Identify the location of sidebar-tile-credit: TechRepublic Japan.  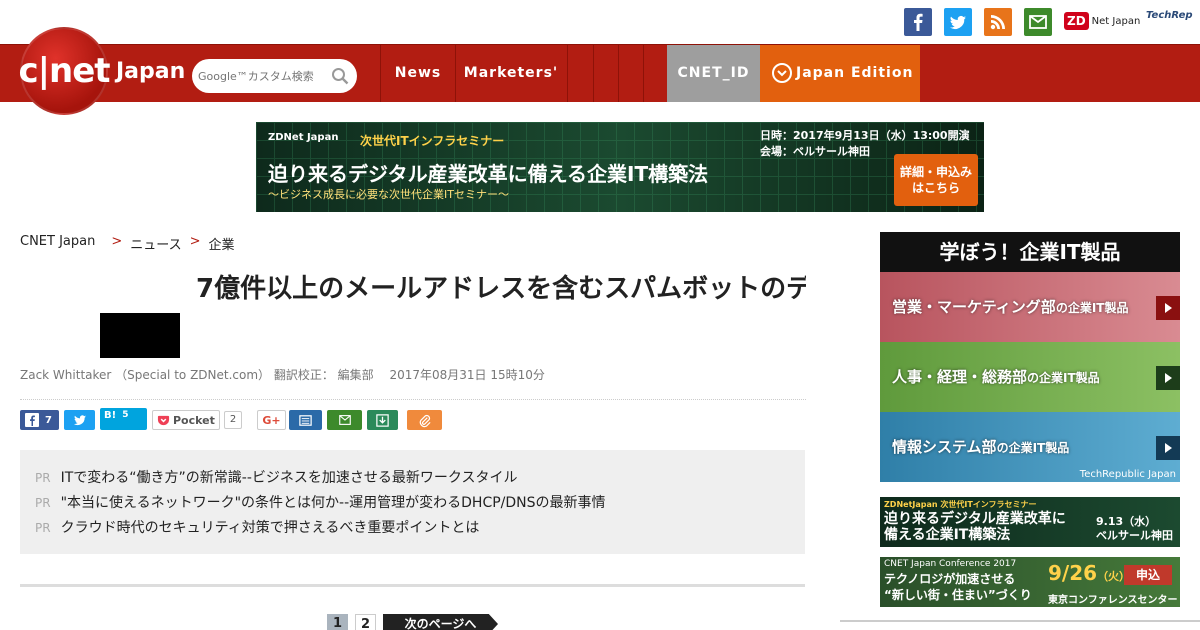
(1127, 474).